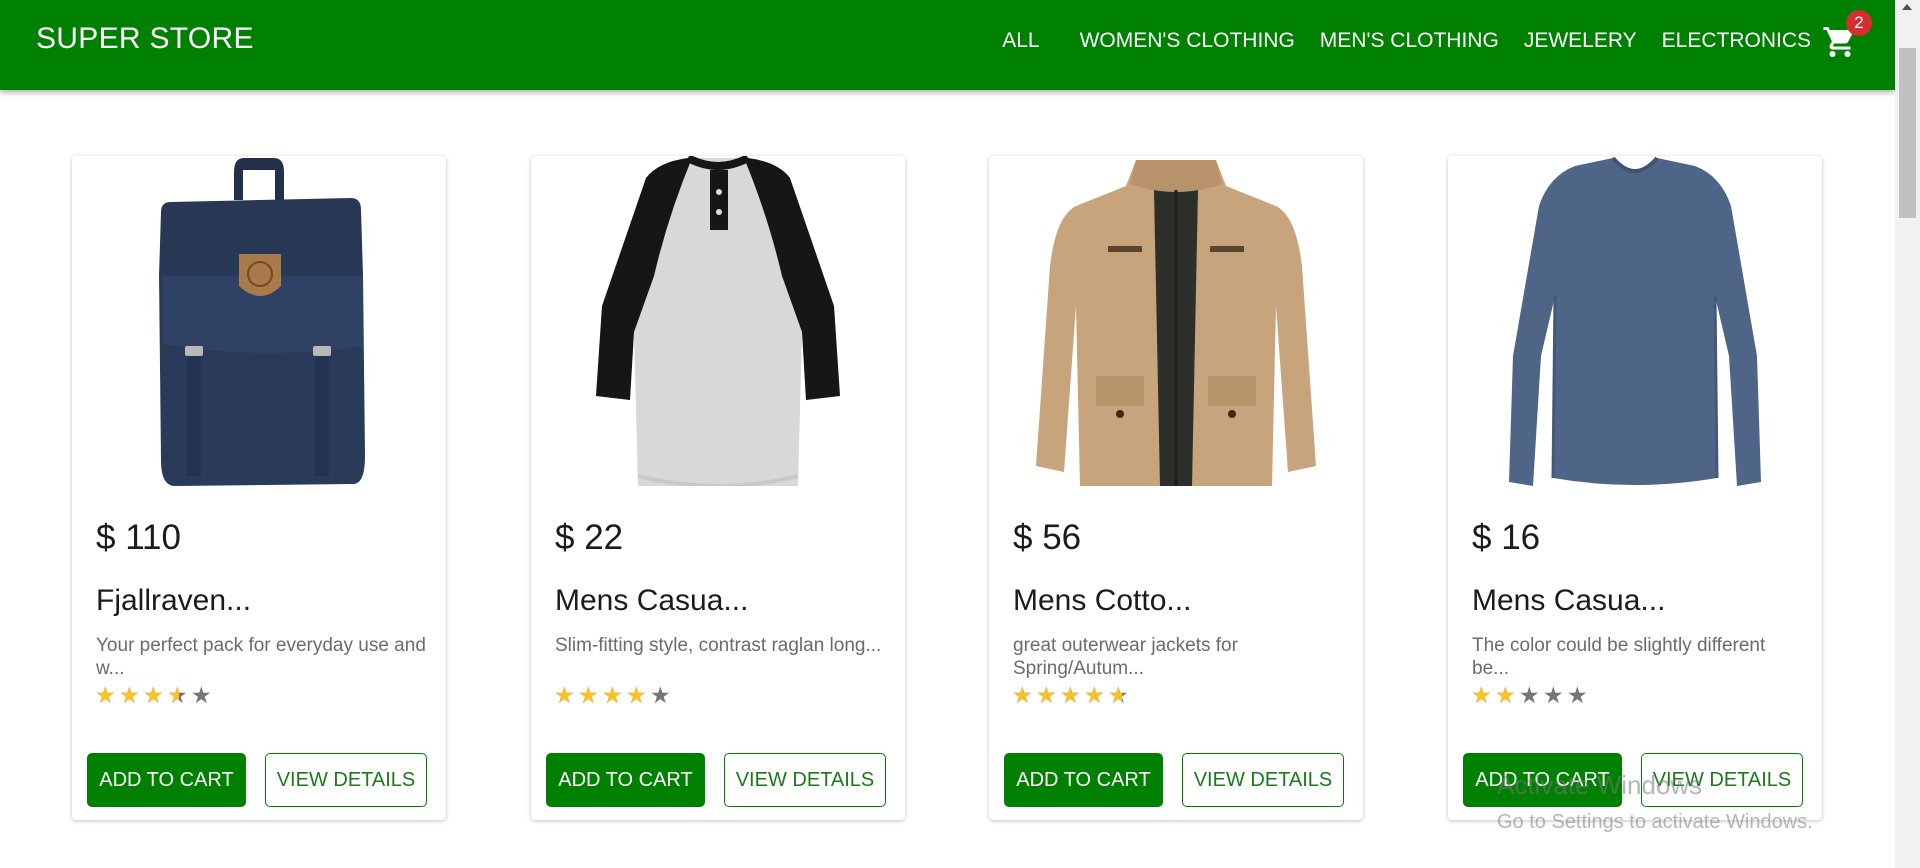 The width and height of the screenshot is (1920, 868). Describe the element at coordinates (1187, 41) in the screenshot. I see `nav-item-womens-clothing: WOMEN'S CLOTHING` at that location.